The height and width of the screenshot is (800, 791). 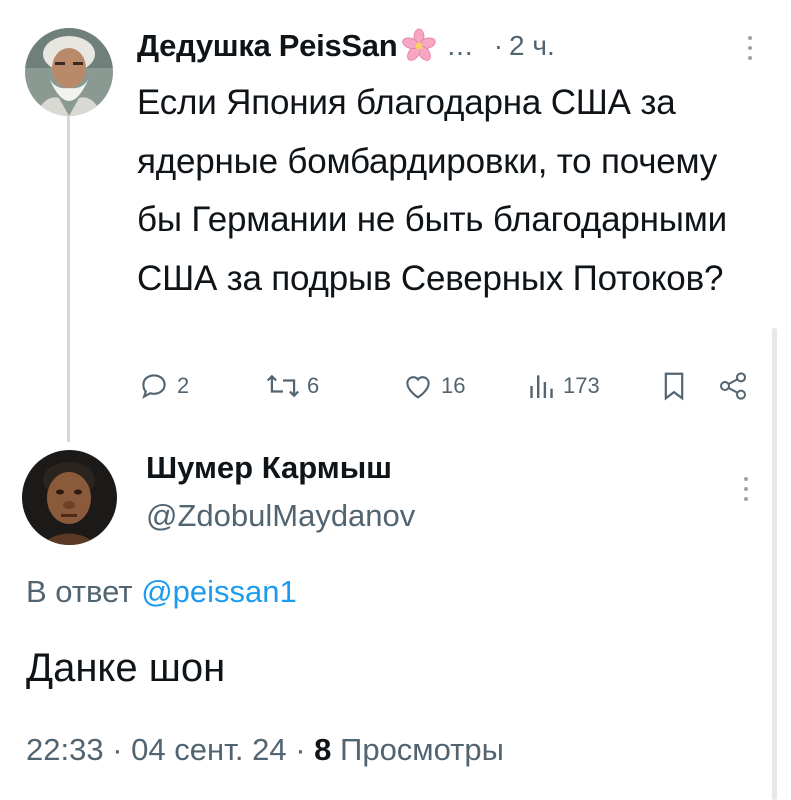 What do you see at coordinates (541, 386) in the screenshot?
I see `views-bar-chart-icon` at bounding box center [541, 386].